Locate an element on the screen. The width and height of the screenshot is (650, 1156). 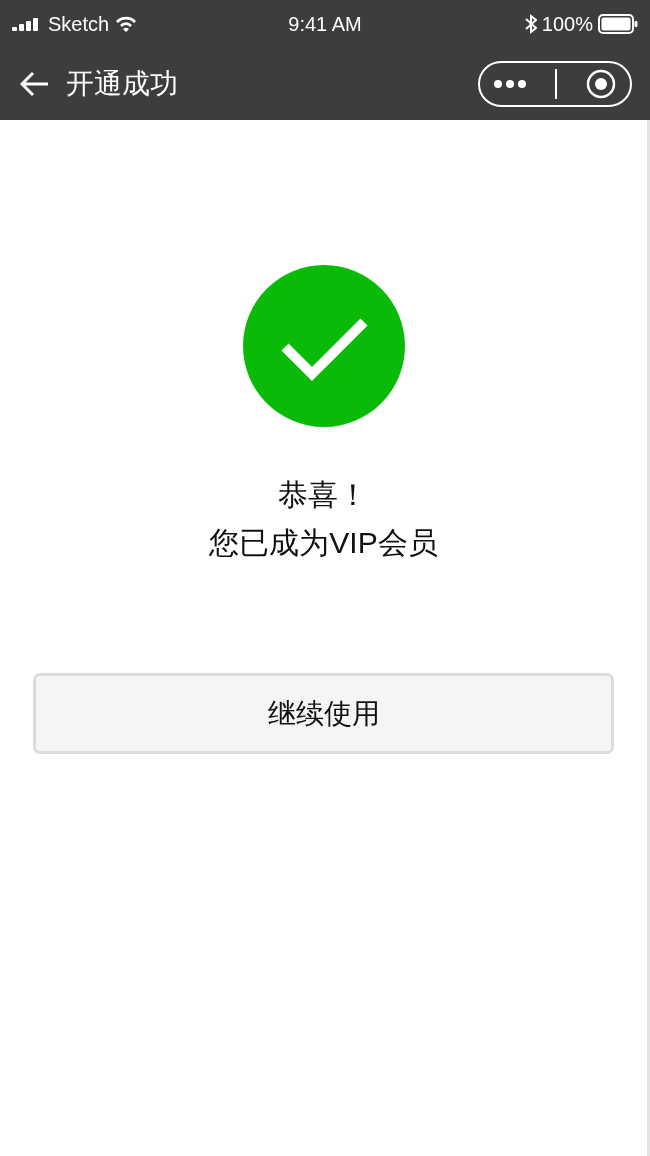
close-target-icon is located at coordinates (600, 84).